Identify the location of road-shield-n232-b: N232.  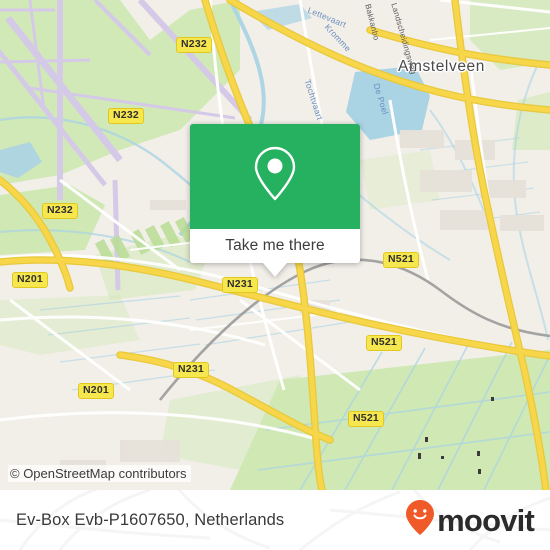
(126, 116).